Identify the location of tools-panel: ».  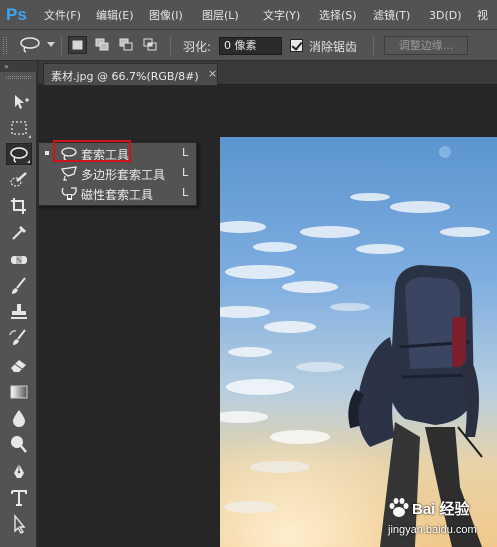
(18, 304).